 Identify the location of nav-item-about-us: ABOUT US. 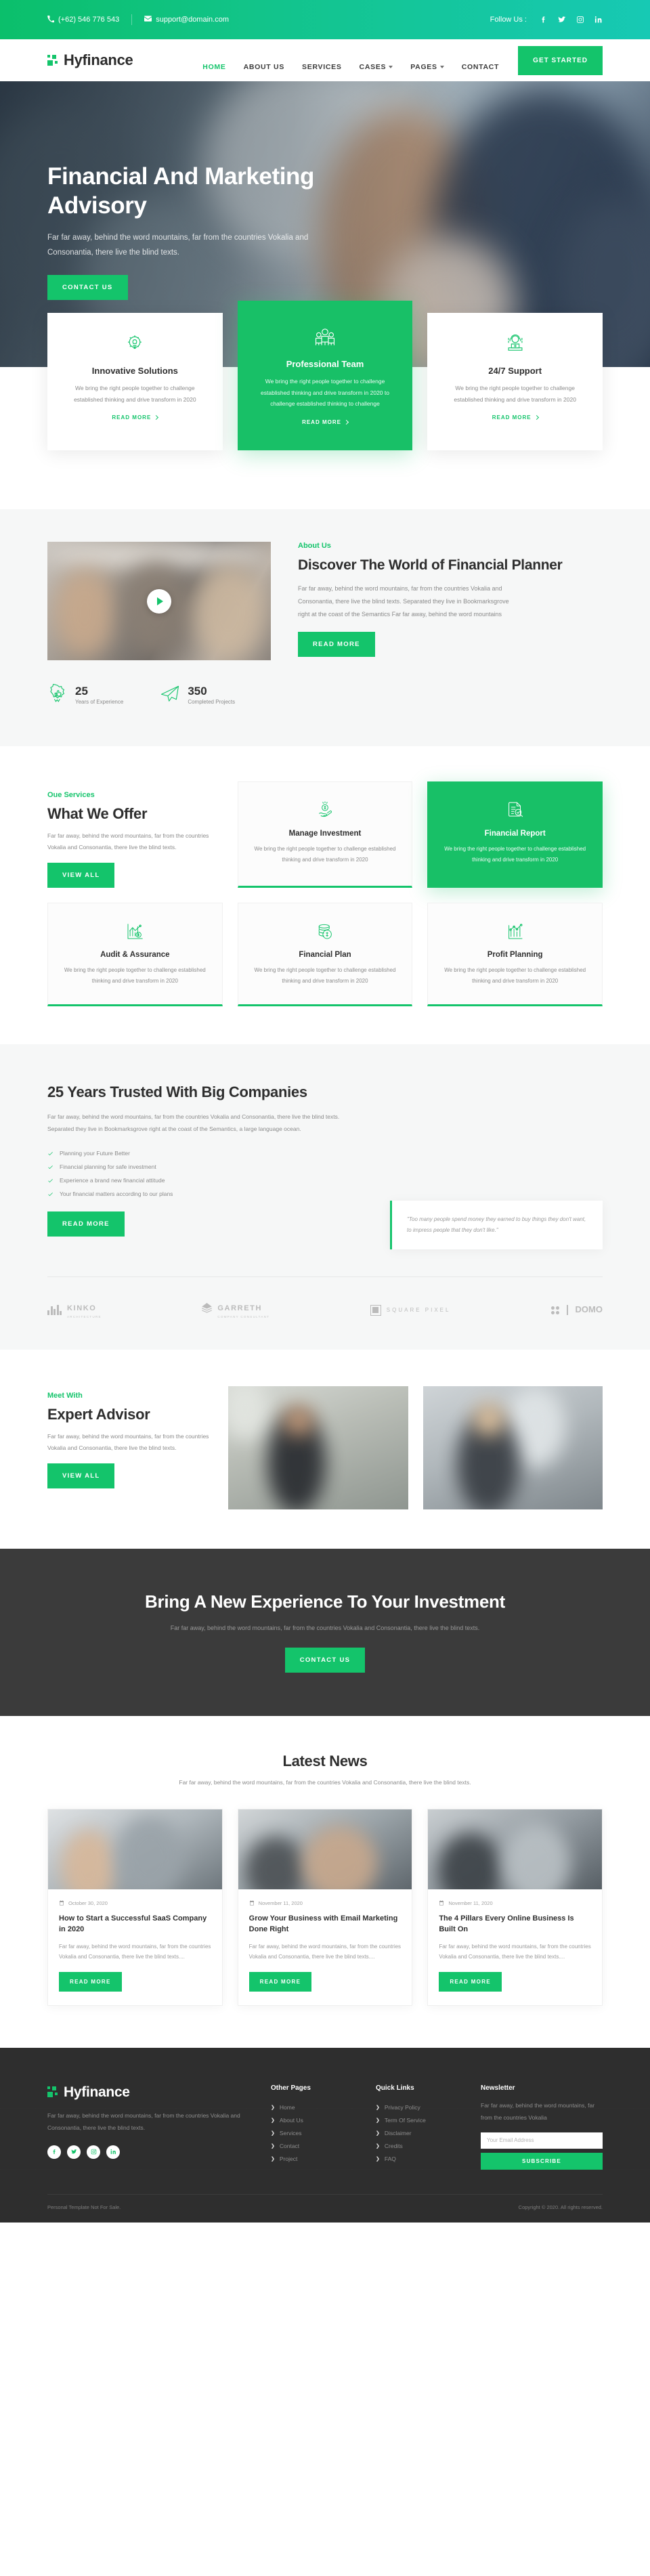
(264, 67).